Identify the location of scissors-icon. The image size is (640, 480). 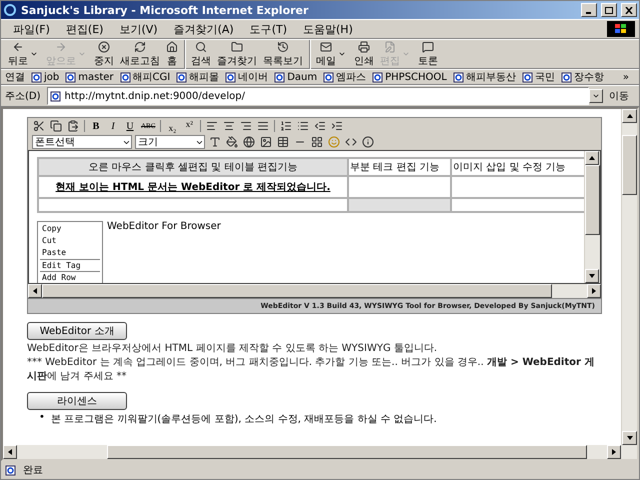
(39, 126).